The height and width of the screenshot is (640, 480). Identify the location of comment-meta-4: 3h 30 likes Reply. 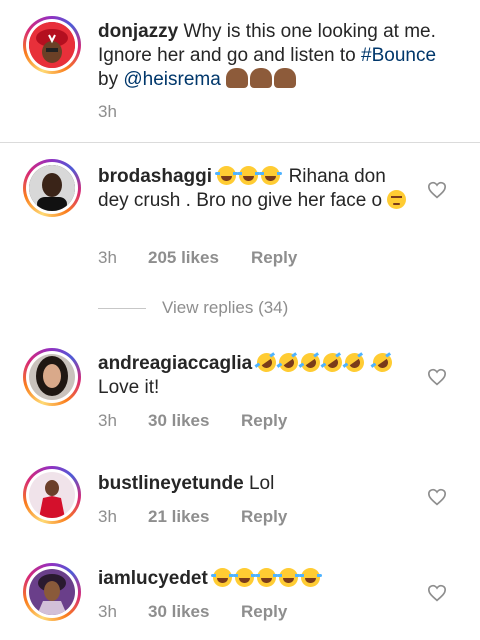
(192, 612).